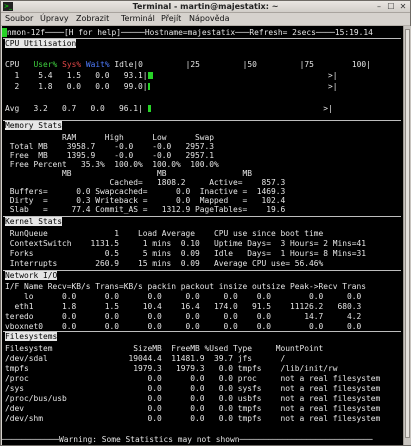  Describe the element at coordinates (129, 173) in the screenshot. I see `memory-line: MB MB MB` at that location.